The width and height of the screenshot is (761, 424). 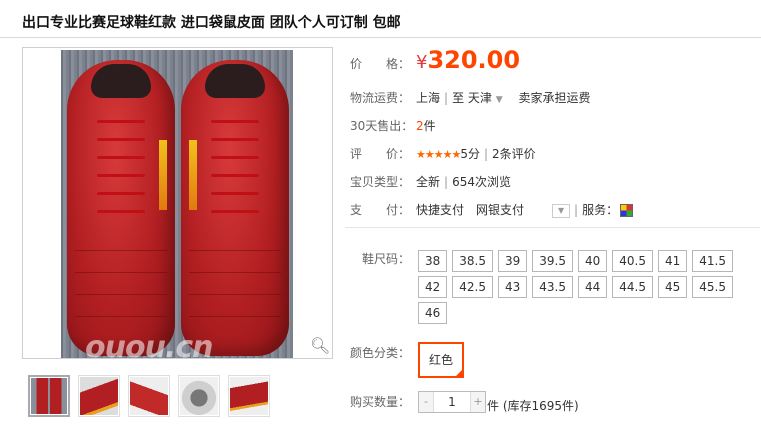 What do you see at coordinates (552, 227) in the screenshot?
I see `options-divider` at bounding box center [552, 227].